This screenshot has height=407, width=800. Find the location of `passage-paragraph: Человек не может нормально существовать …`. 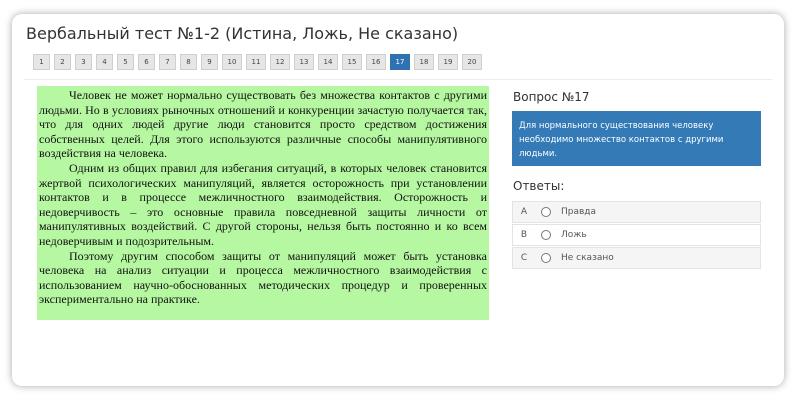

passage-paragraph: Человек не может нормально существовать … is located at coordinates (263, 124).